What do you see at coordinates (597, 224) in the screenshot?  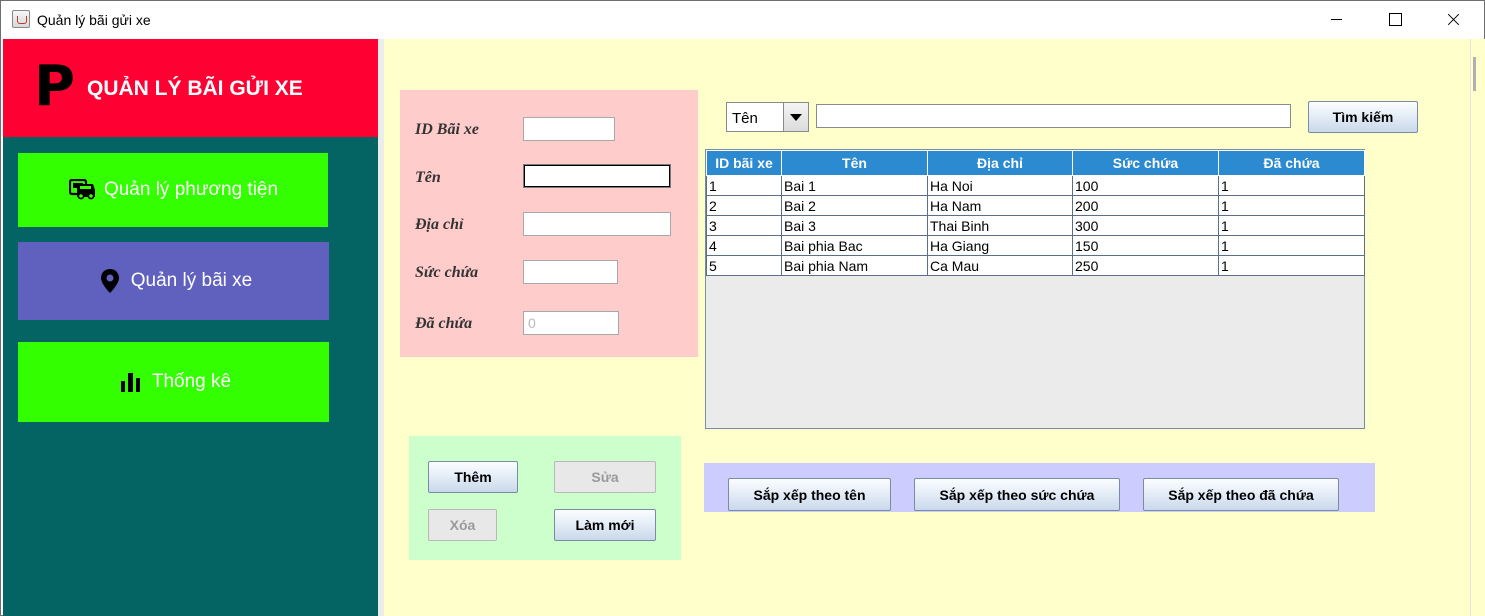 I see `address-field` at bounding box center [597, 224].